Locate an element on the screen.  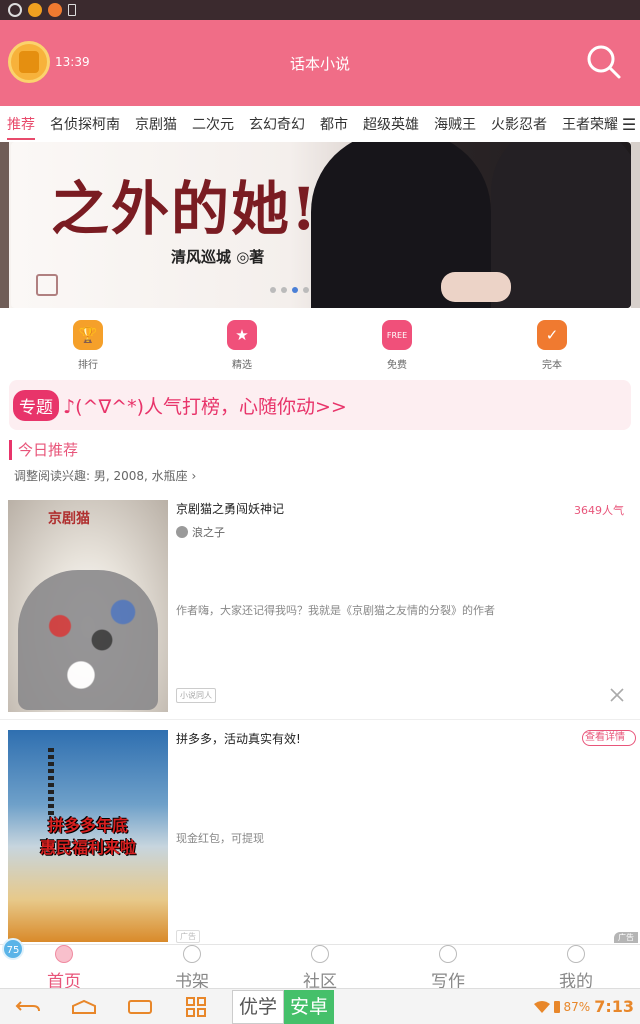
search-icon is located at coordinates (604, 62).